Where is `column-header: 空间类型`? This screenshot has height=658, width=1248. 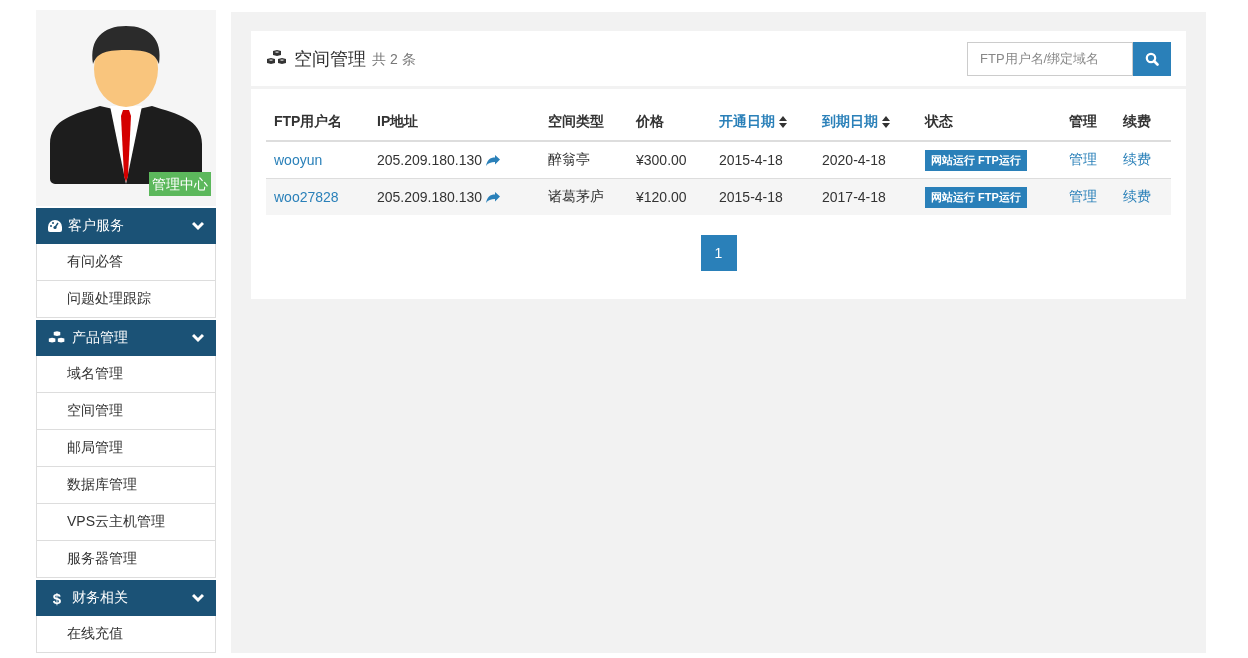 column-header: 空间类型 is located at coordinates (584, 122).